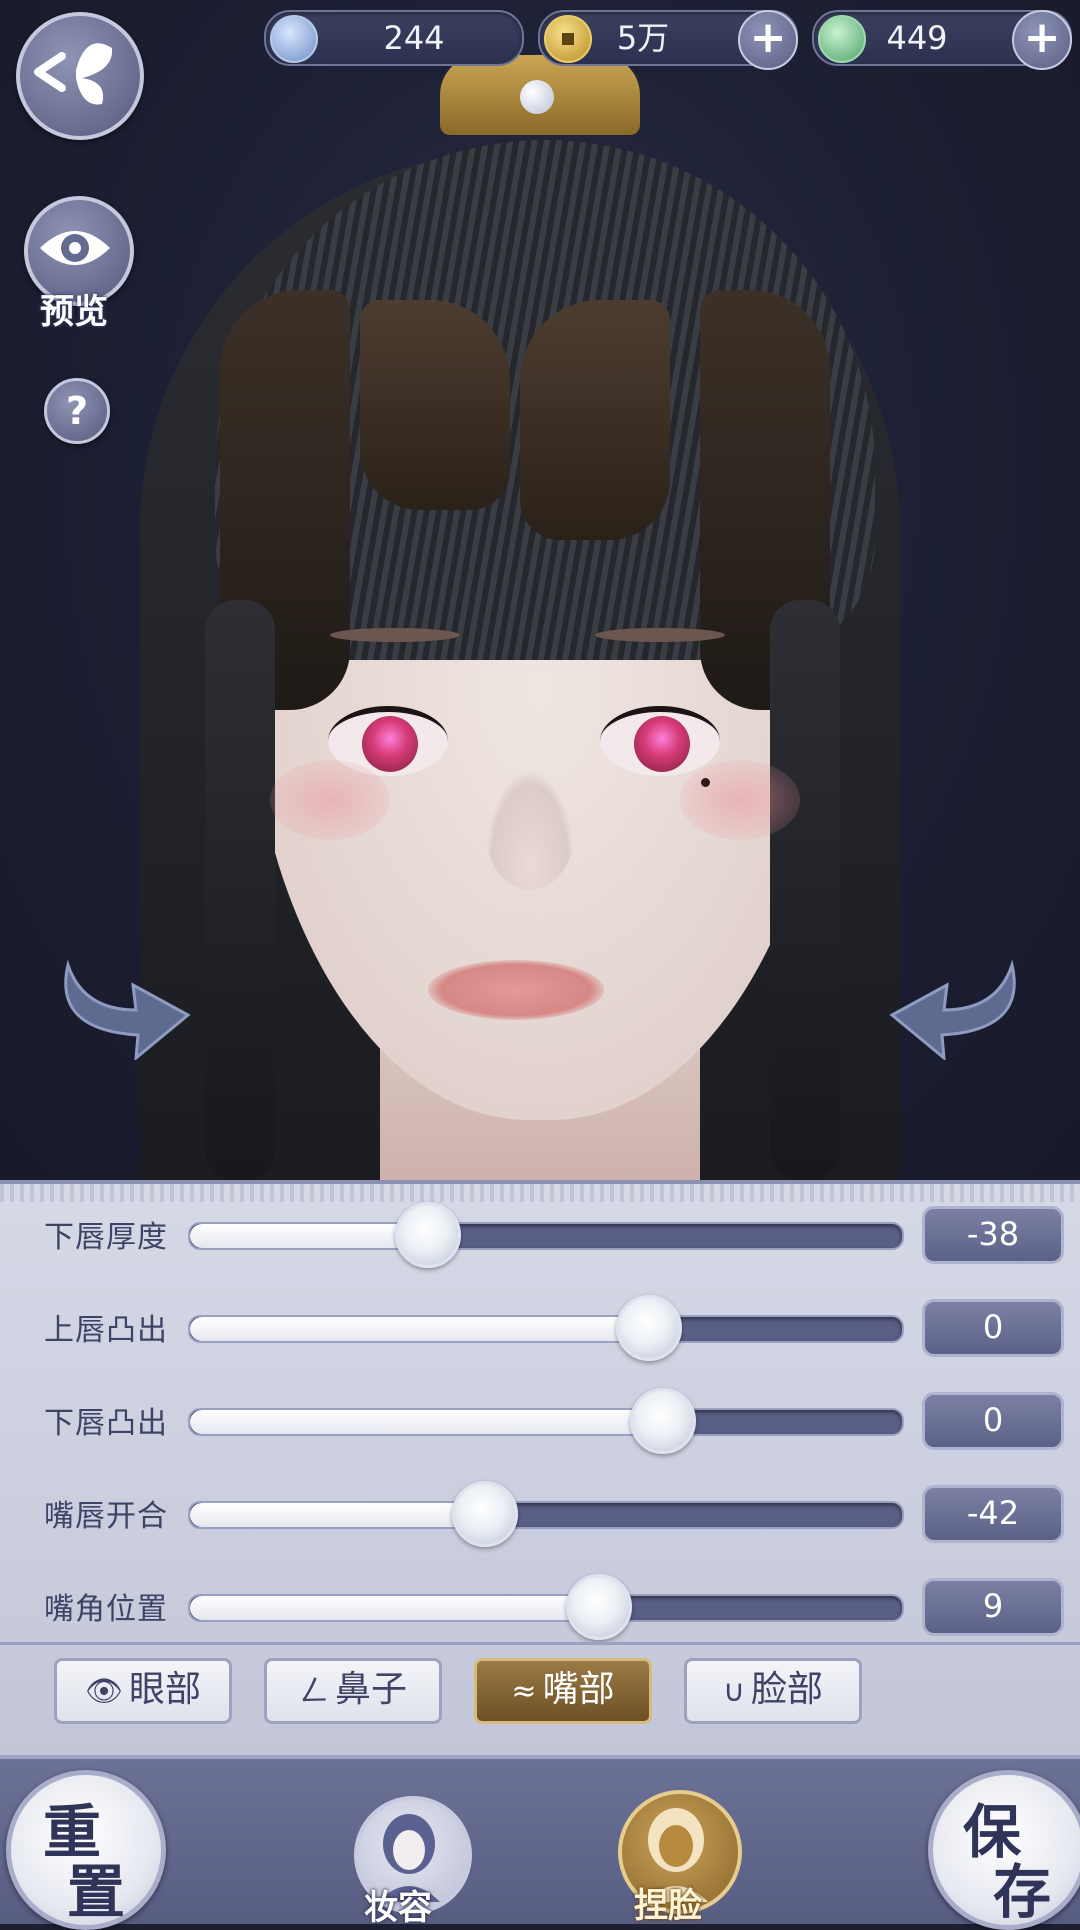  I want to click on currency-spirit: 449 +, so click(942, 40).